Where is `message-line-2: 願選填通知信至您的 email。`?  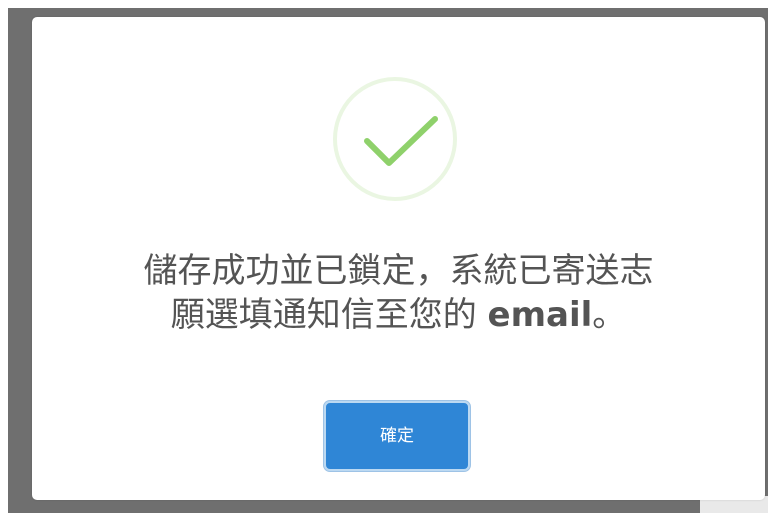
message-line-2: 願選填通知信至您的 email。 is located at coordinates (398, 315).